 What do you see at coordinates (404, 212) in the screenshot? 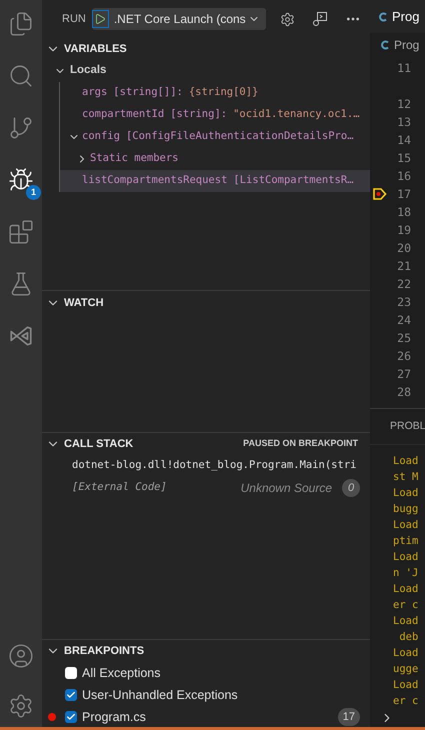
I see `line-number: 18` at bounding box center [404, 212].